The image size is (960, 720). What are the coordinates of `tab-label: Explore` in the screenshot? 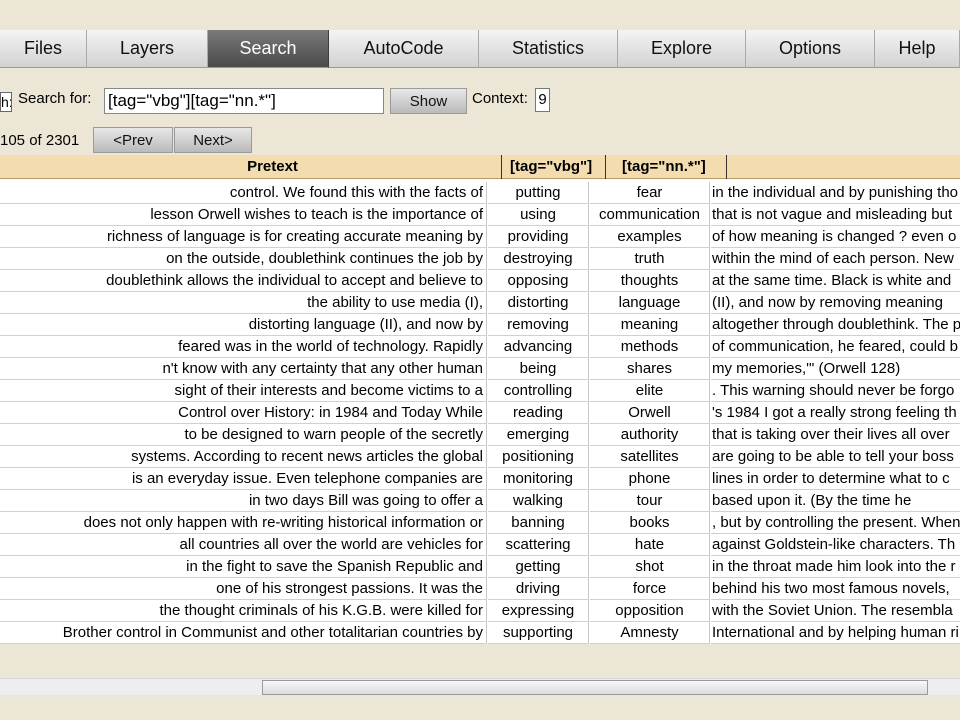 It's located at (681, 48).